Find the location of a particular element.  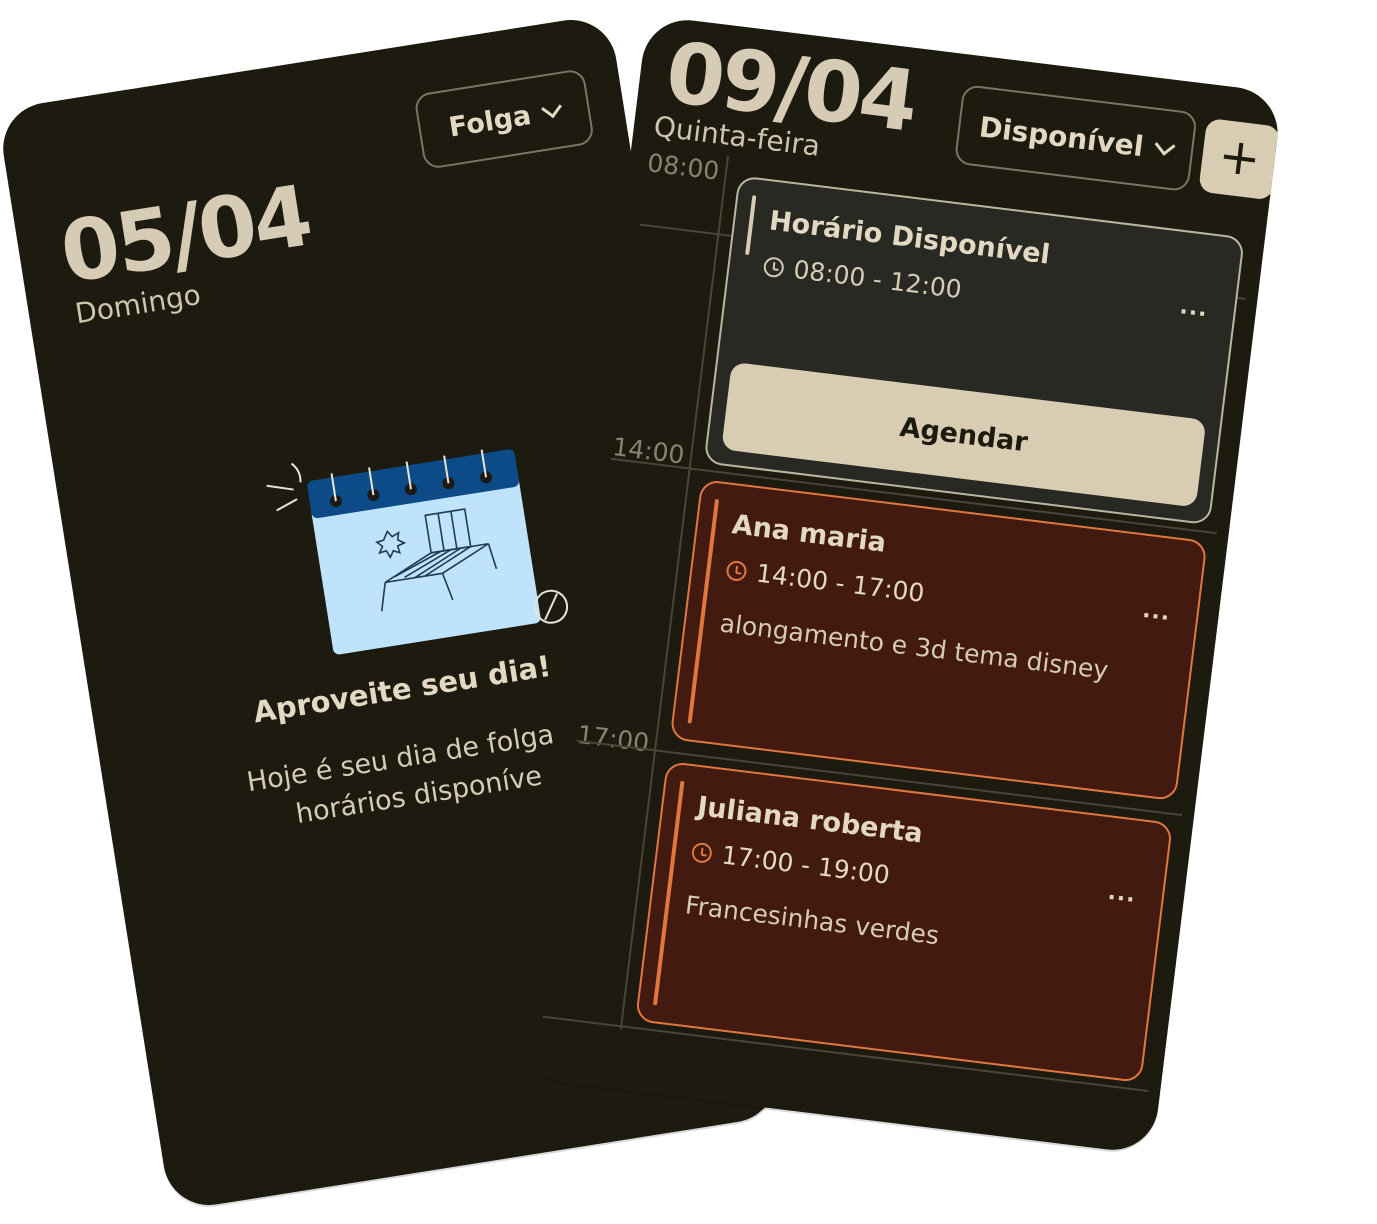

status-dropdown: Folga is located at coordinates (504, 119).